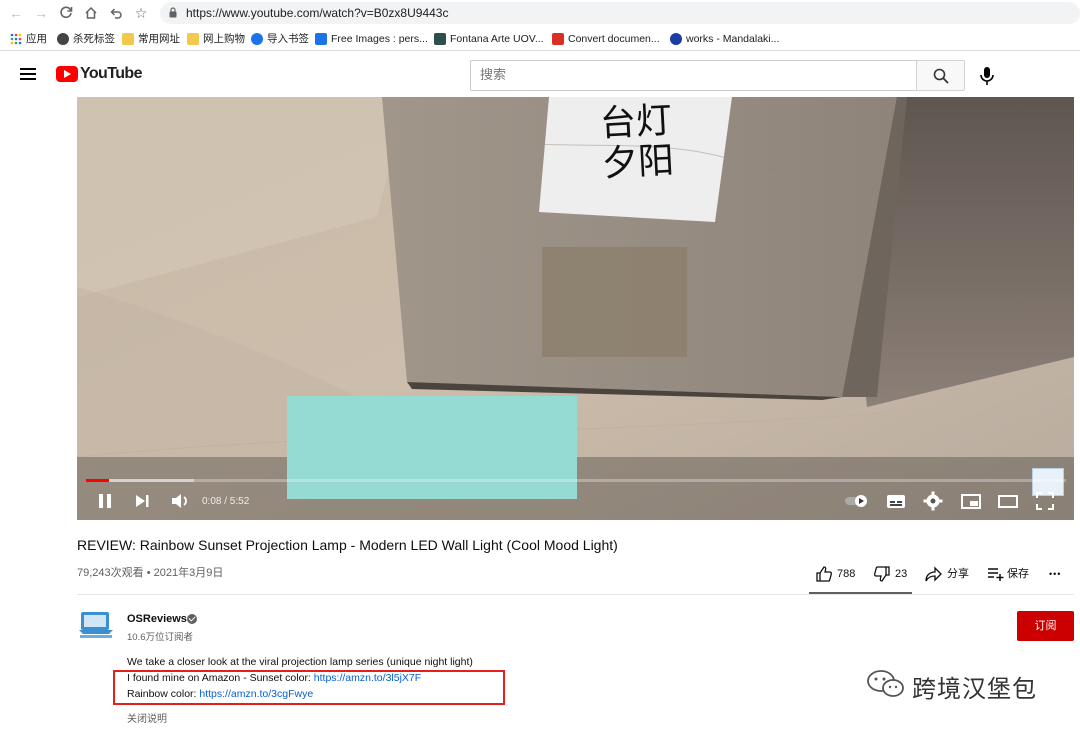  Describe the element at coordinates (141, 13) in the screenshot. I see `bookmark-star-icon: ☆` at that location.